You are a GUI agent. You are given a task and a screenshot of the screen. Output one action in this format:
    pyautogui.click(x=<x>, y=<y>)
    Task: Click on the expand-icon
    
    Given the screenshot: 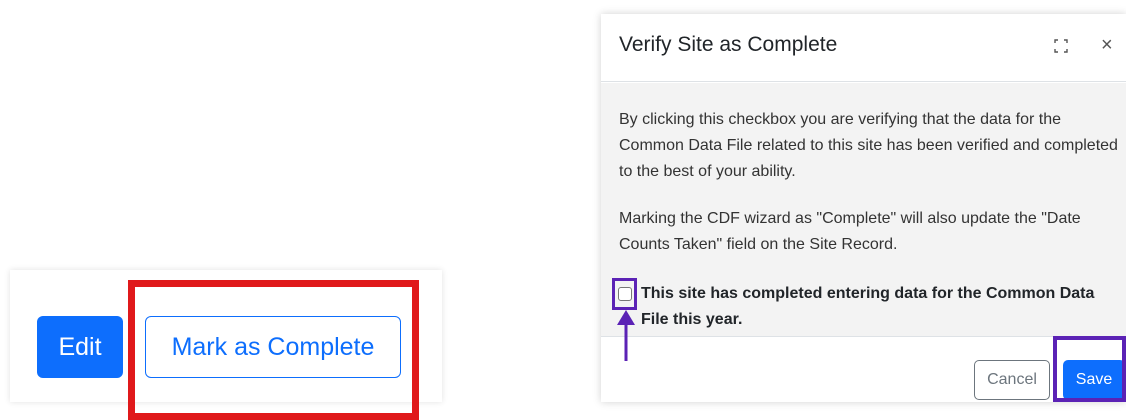 What is the action you would take?
    pyautogui.click(x=1061, y=46)
    